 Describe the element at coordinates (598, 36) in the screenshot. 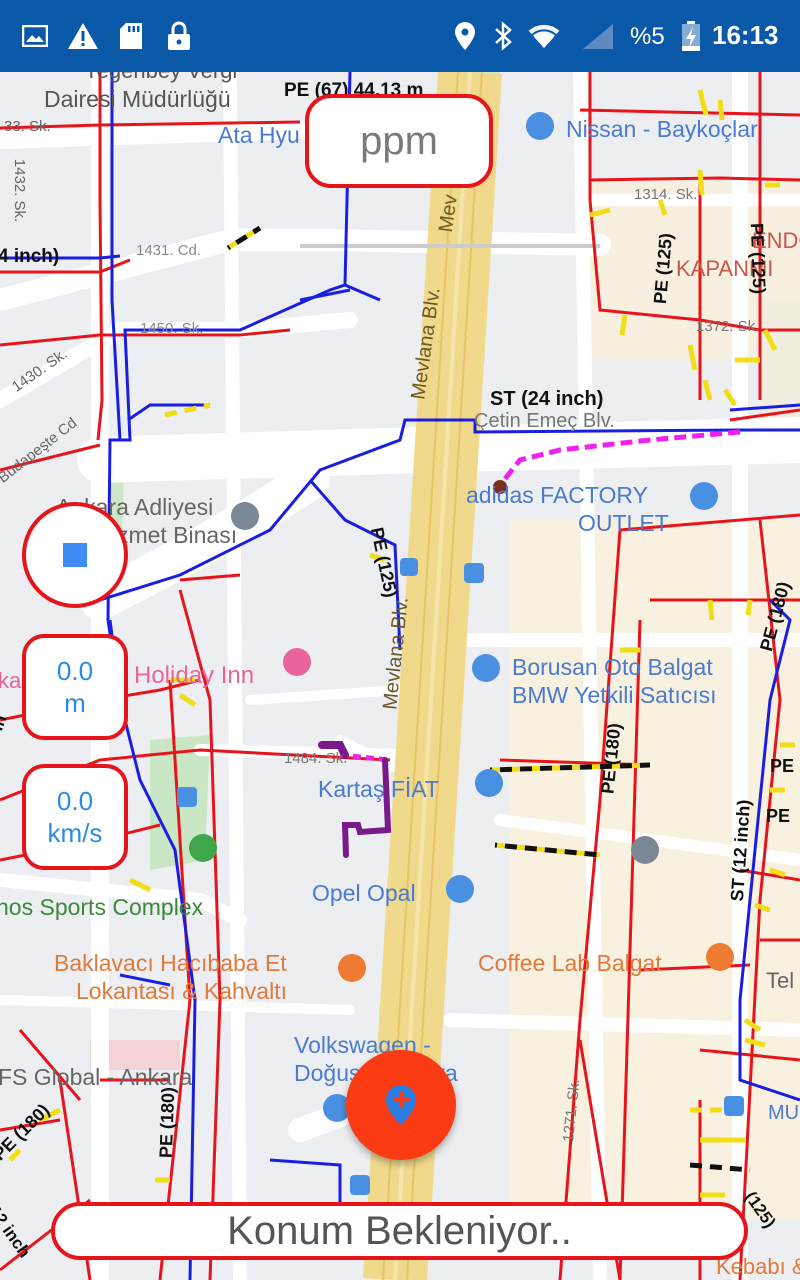

I see `signal-icon` at that location.